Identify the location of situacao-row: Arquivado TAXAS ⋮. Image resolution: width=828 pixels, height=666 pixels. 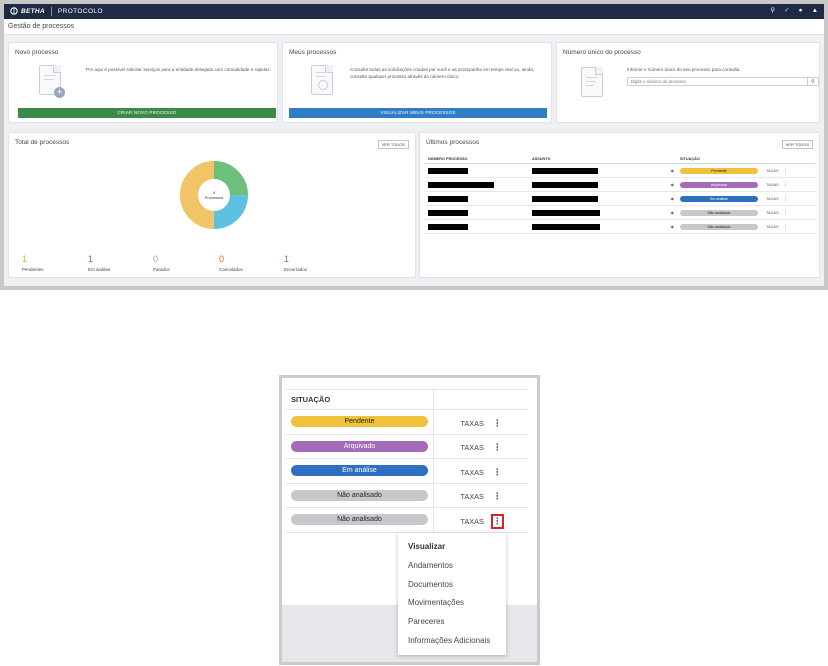
(407, 446).